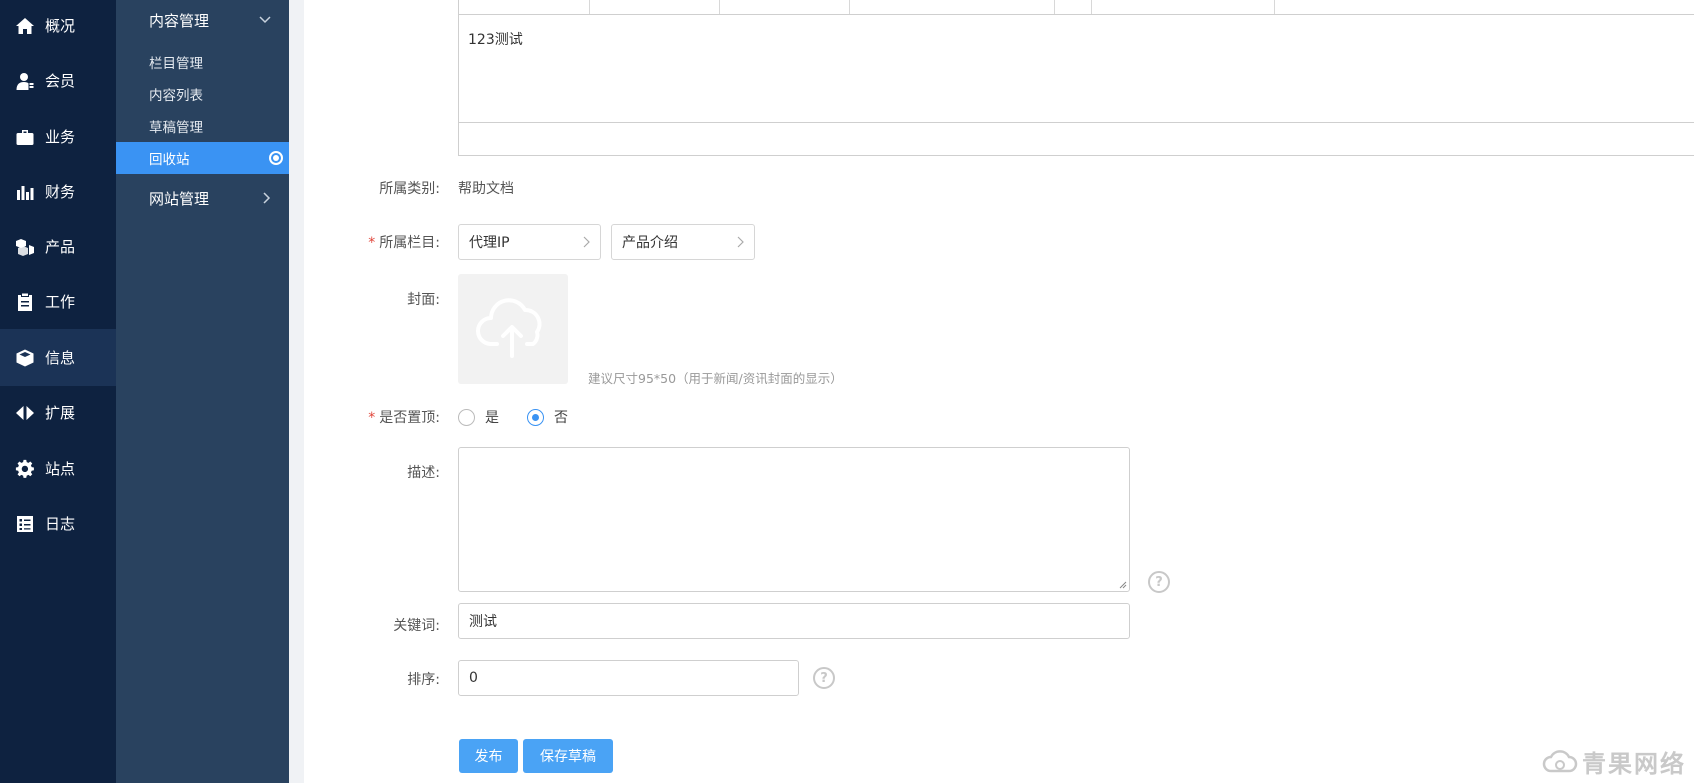 The height and width of the screenshot is (783, 1694). I want to click on cloud-upload-icon, so click(509, 328).